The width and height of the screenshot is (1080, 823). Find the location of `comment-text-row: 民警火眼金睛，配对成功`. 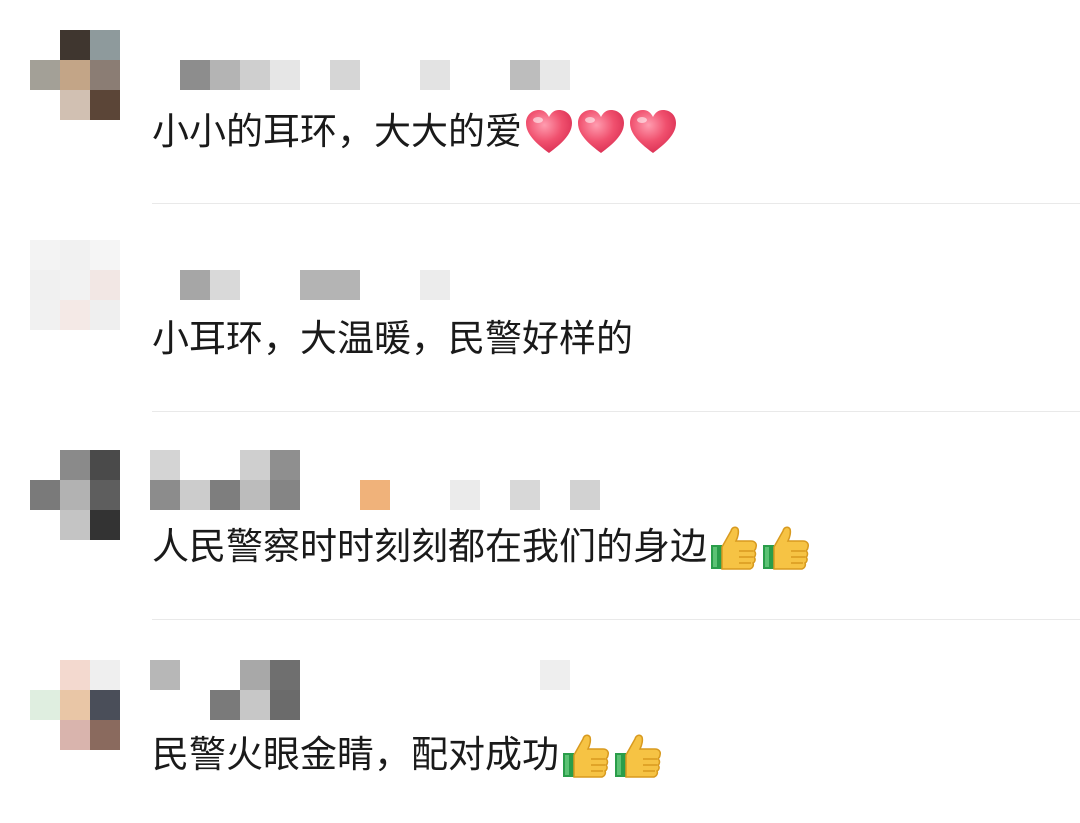

comment-text-row: 民警火眼金睛，配对成功 is located at coordinates (407, 755).